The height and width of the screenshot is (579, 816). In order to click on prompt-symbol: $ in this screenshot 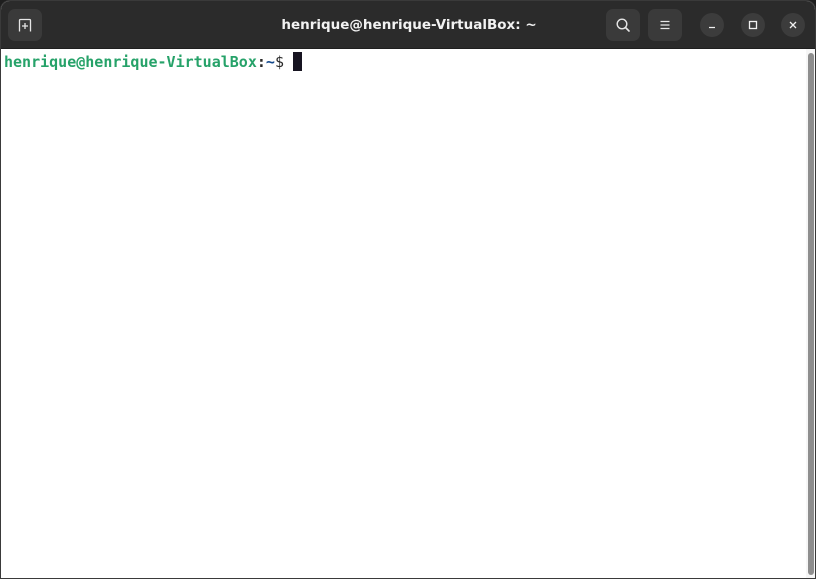, I will do `click(279, 62)`.